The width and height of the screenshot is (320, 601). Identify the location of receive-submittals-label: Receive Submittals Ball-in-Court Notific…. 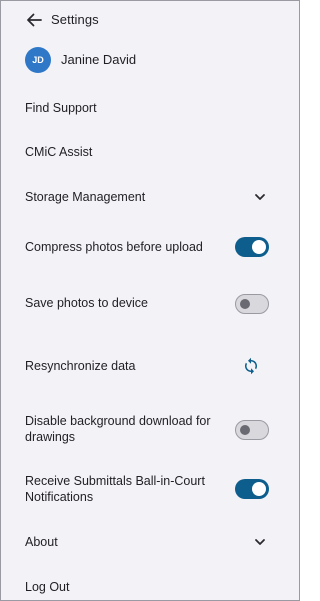
(115, 489).